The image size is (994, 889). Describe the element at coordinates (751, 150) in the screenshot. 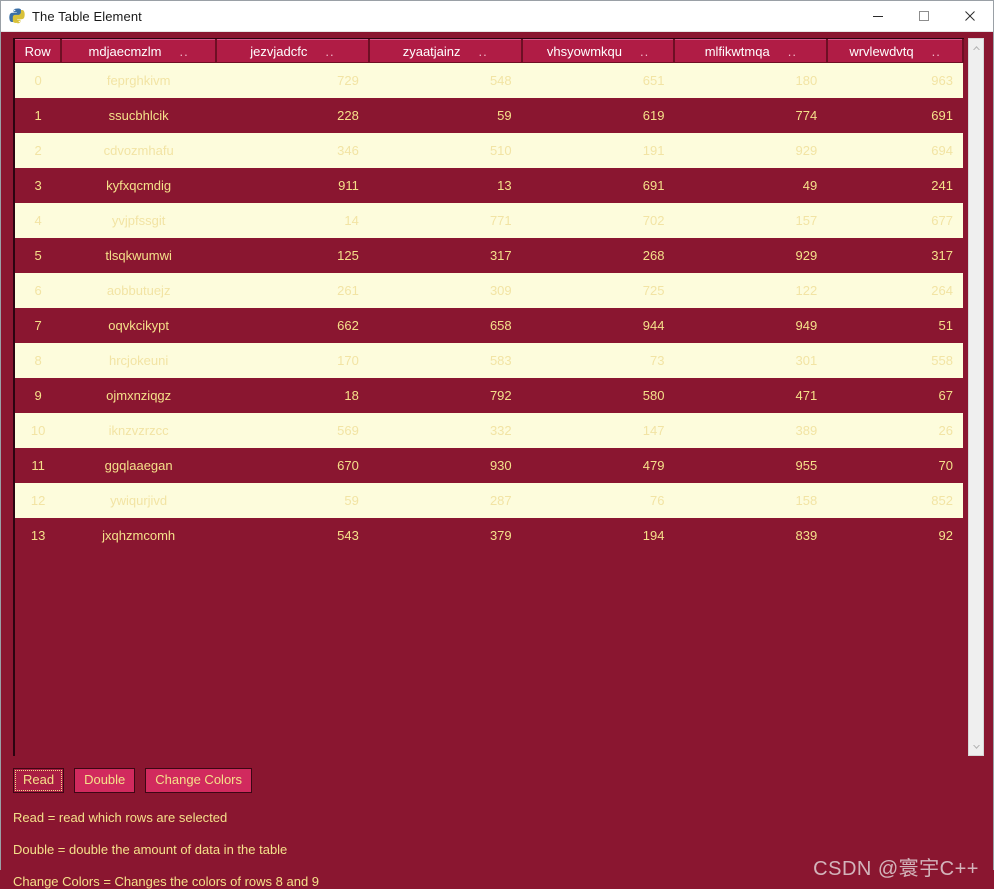

I see `cell-value-4: 929` at that location.